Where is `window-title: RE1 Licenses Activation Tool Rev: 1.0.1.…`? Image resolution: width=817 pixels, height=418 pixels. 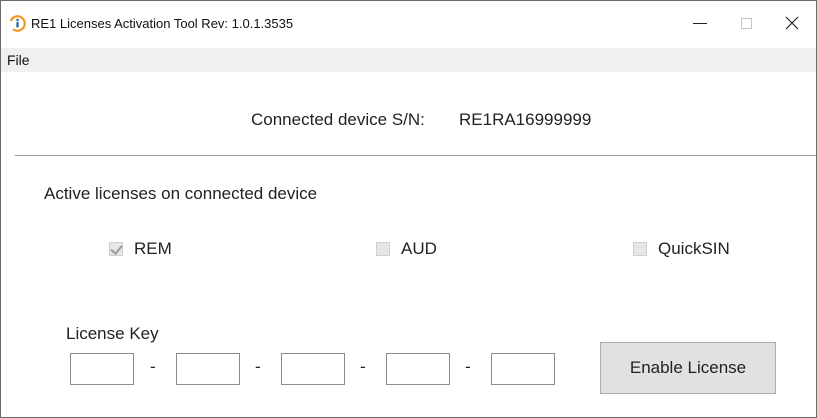 window-title: RE1 Licenses Activation Tool Rev: 1.0.1.… is located at coordinates (162, 23).